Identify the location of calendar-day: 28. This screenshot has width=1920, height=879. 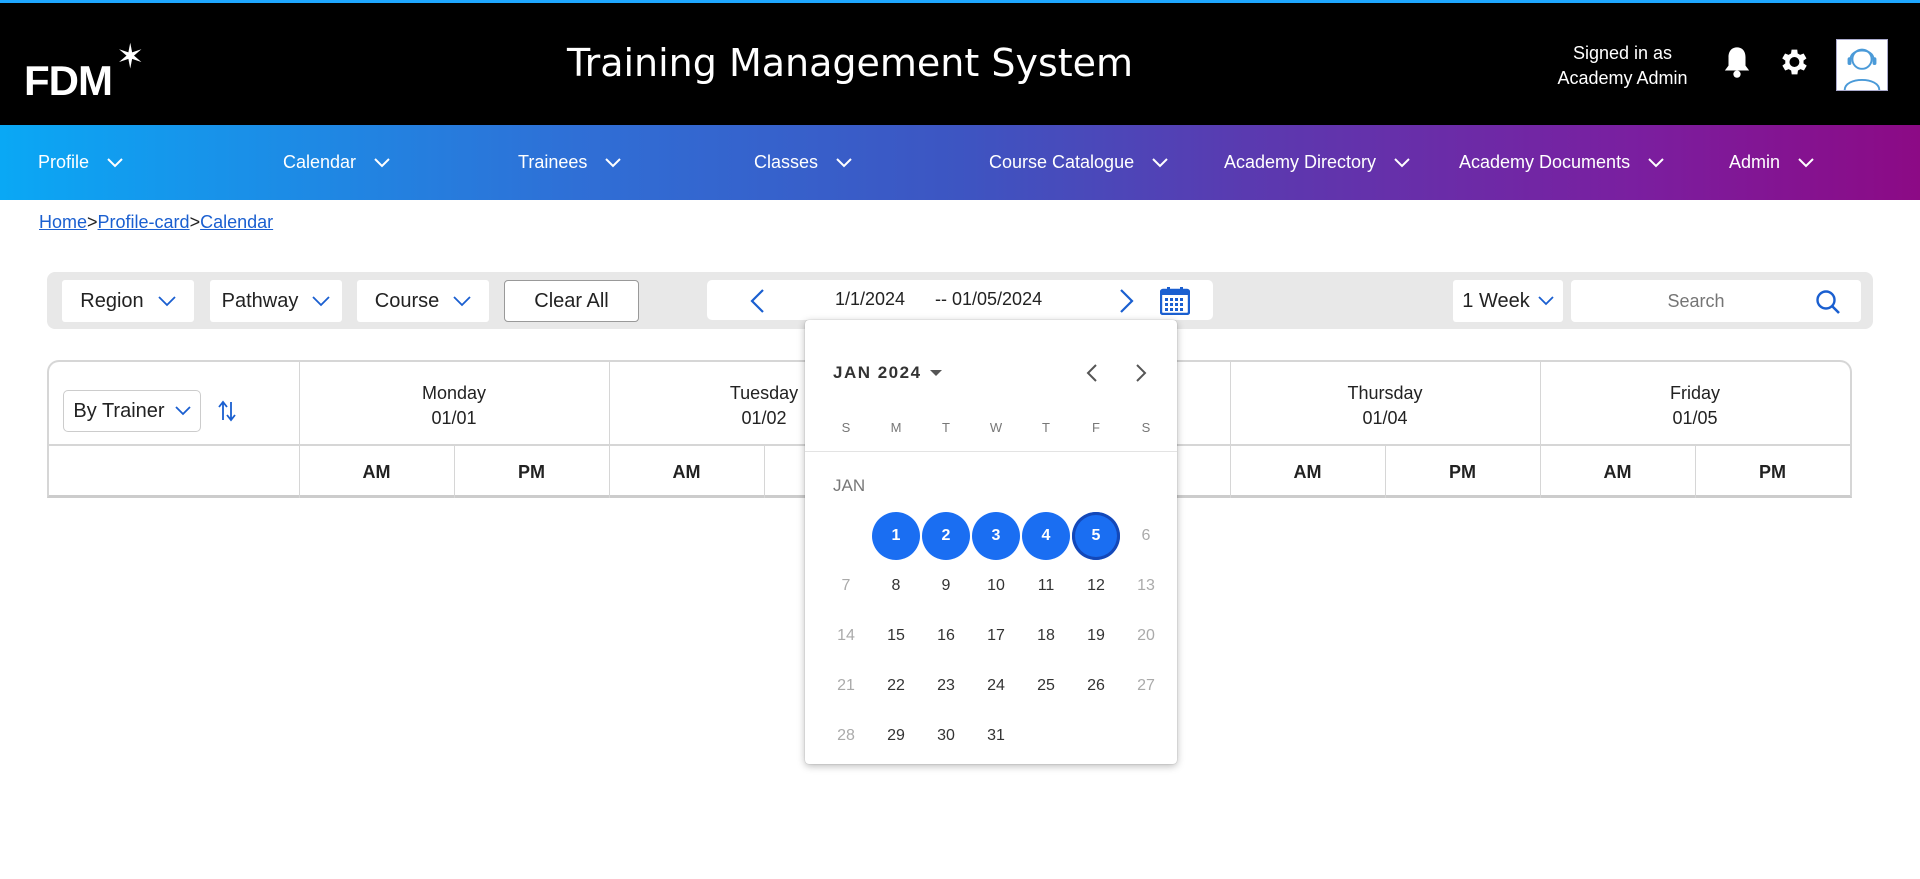
(846, 736).